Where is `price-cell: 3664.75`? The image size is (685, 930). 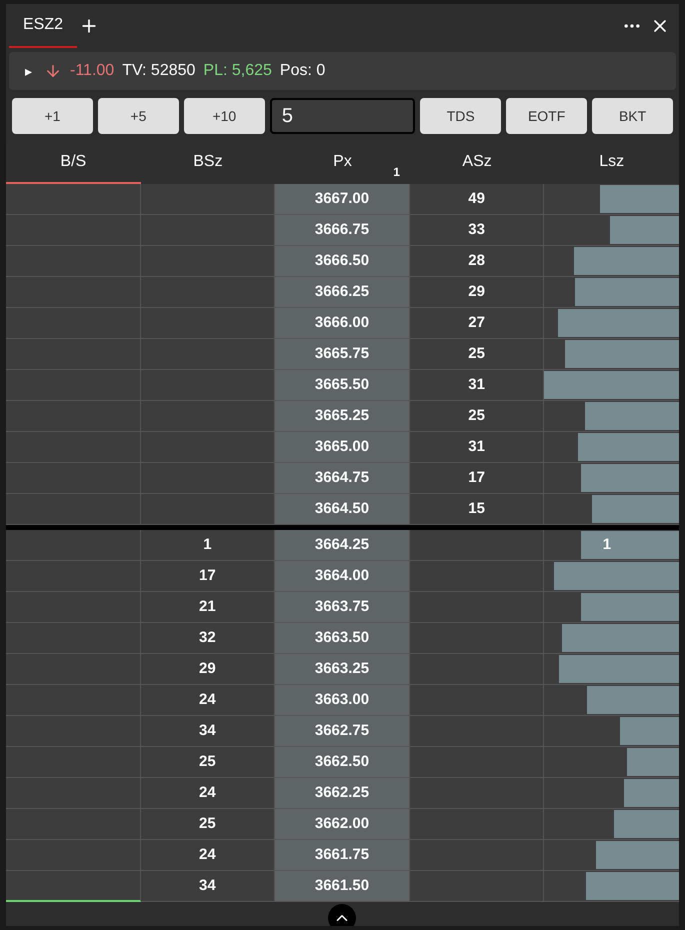
price-cell: 3664.75 is located at coordinates (342, 478).